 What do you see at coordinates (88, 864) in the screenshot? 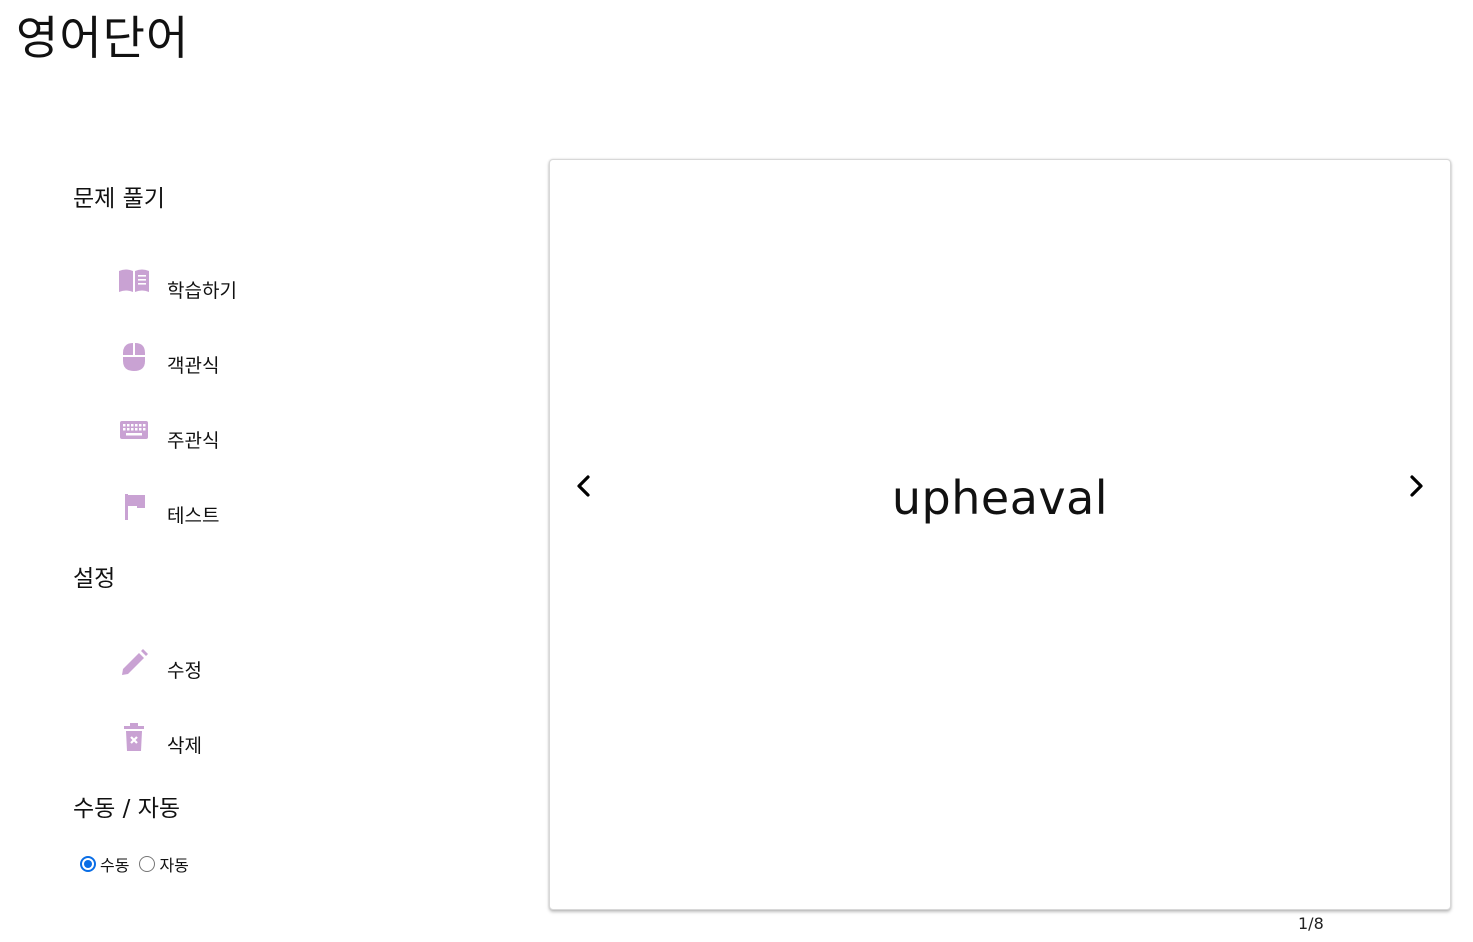
I see `manual-radio` at bounding box center [88, 864].